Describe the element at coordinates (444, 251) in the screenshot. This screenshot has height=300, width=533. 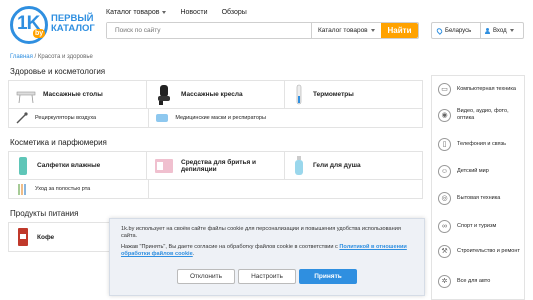
I see `tools-icon: ⚒` at that location.